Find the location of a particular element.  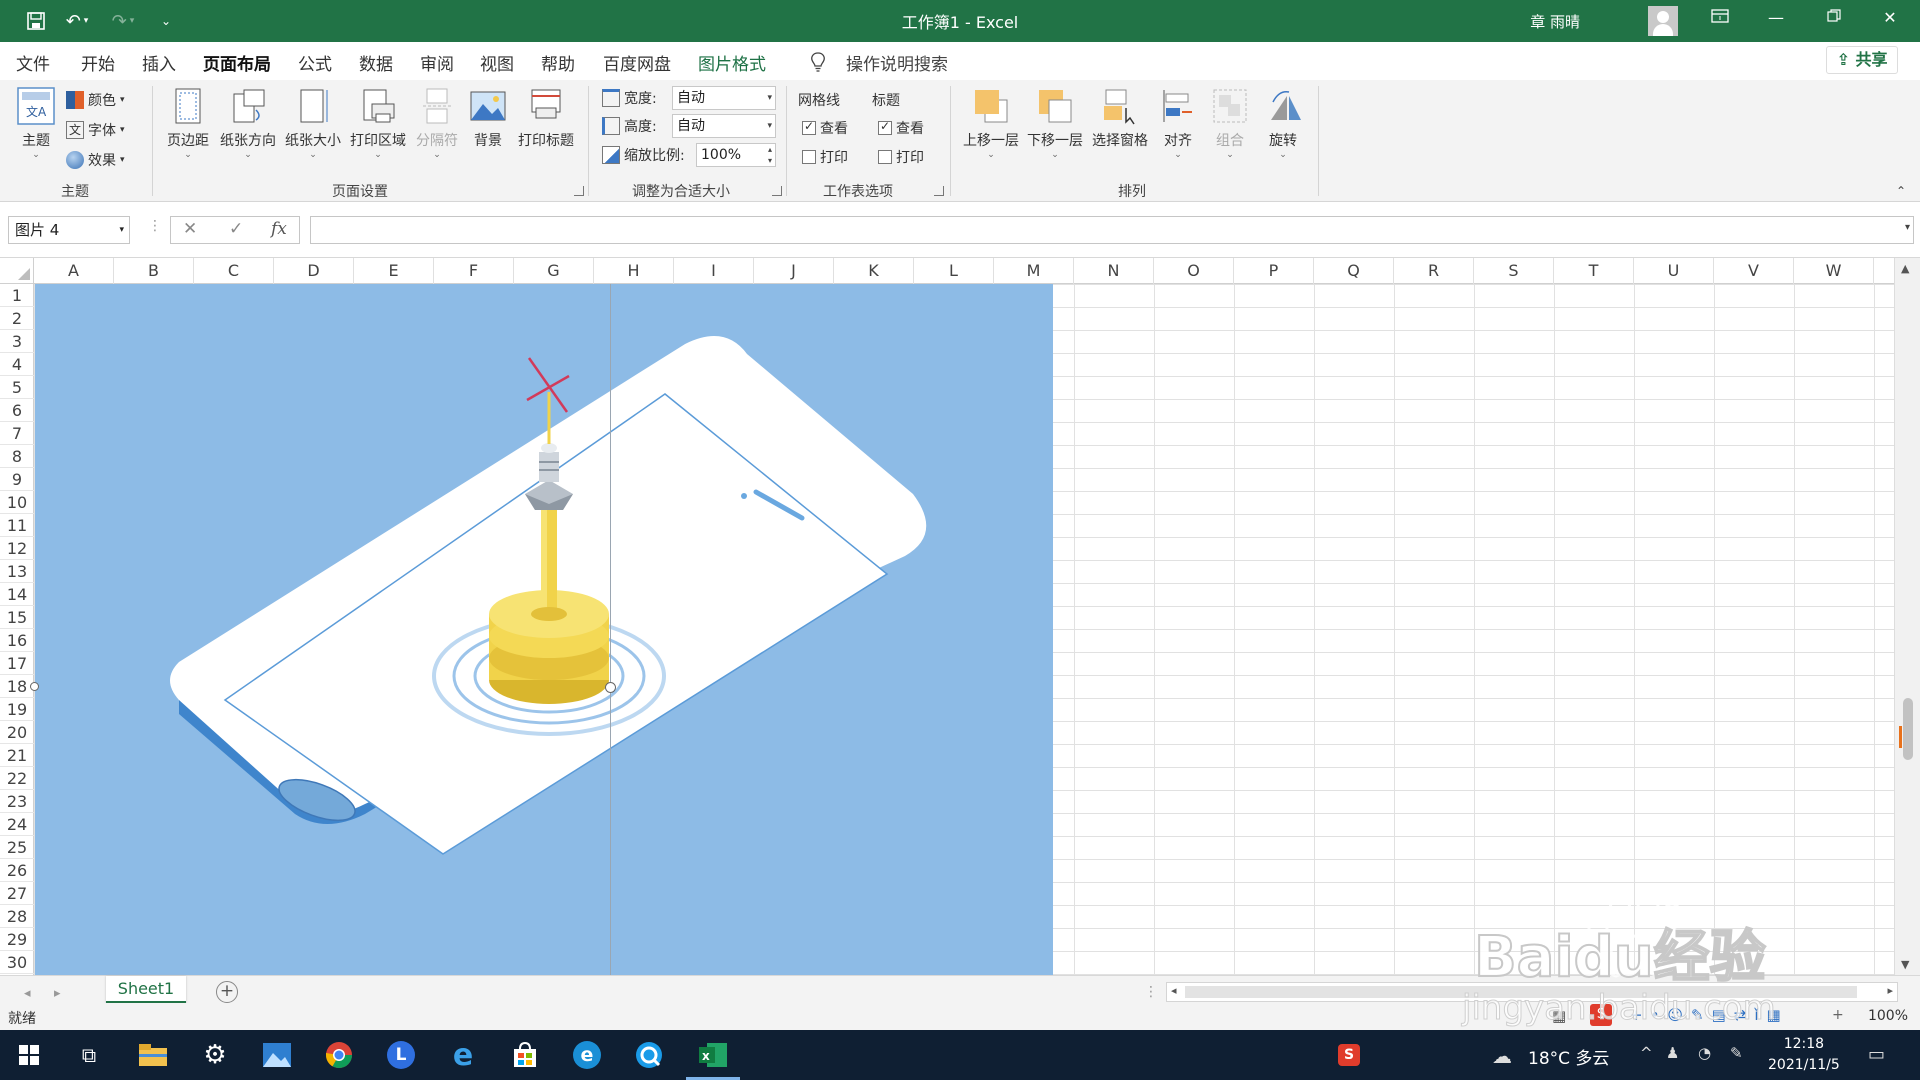

name-box: 图片 4 ▾ is located at coordinates (69, 230).